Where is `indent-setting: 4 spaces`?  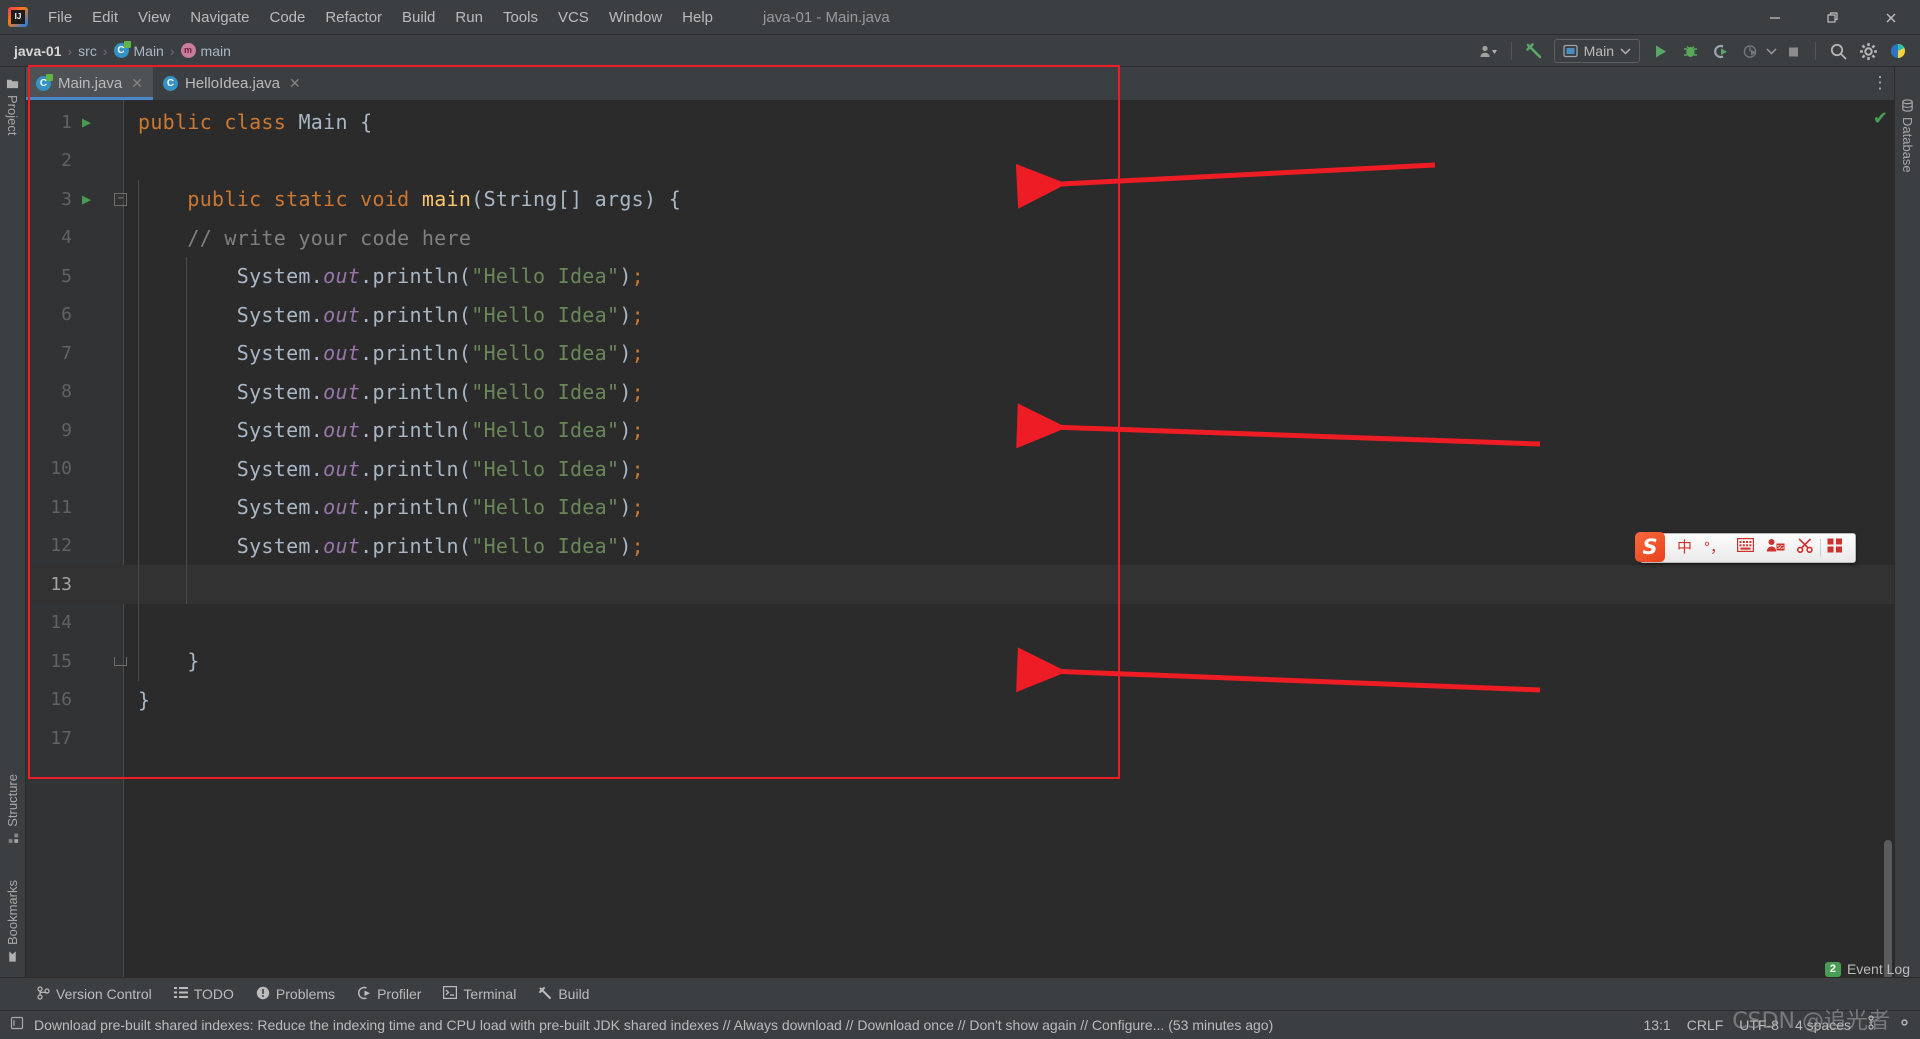 indent-setting: 4 spaces is located at coordinates (1823, 1025).